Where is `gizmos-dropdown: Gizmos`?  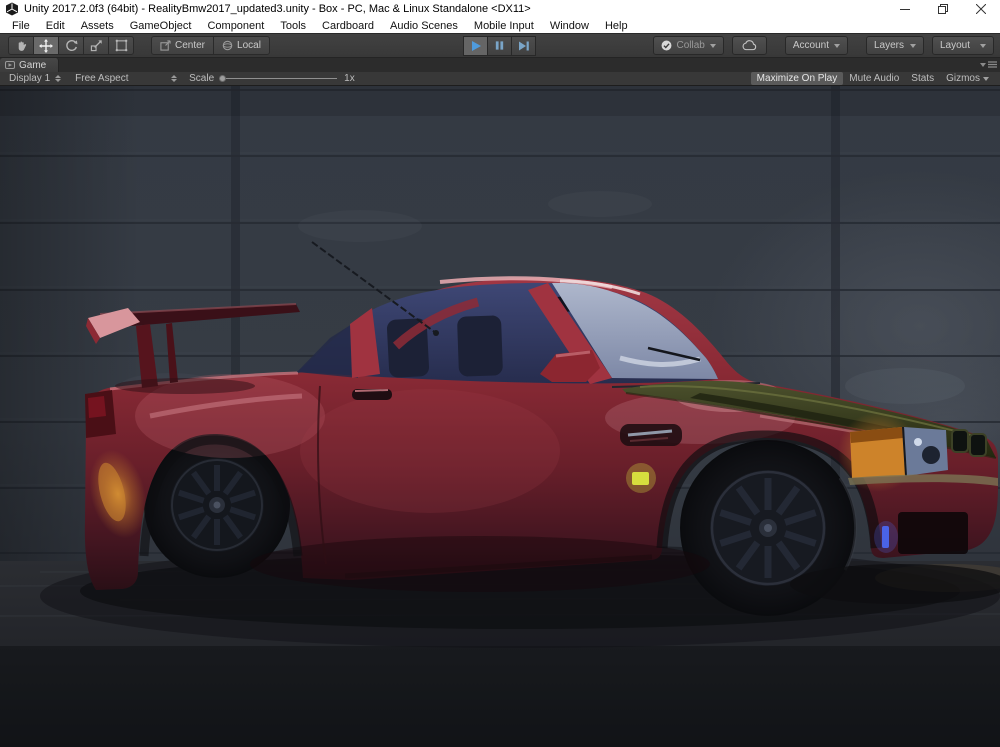
gizmos-dropdown: Gizmos is located at coordinates (967, 78).